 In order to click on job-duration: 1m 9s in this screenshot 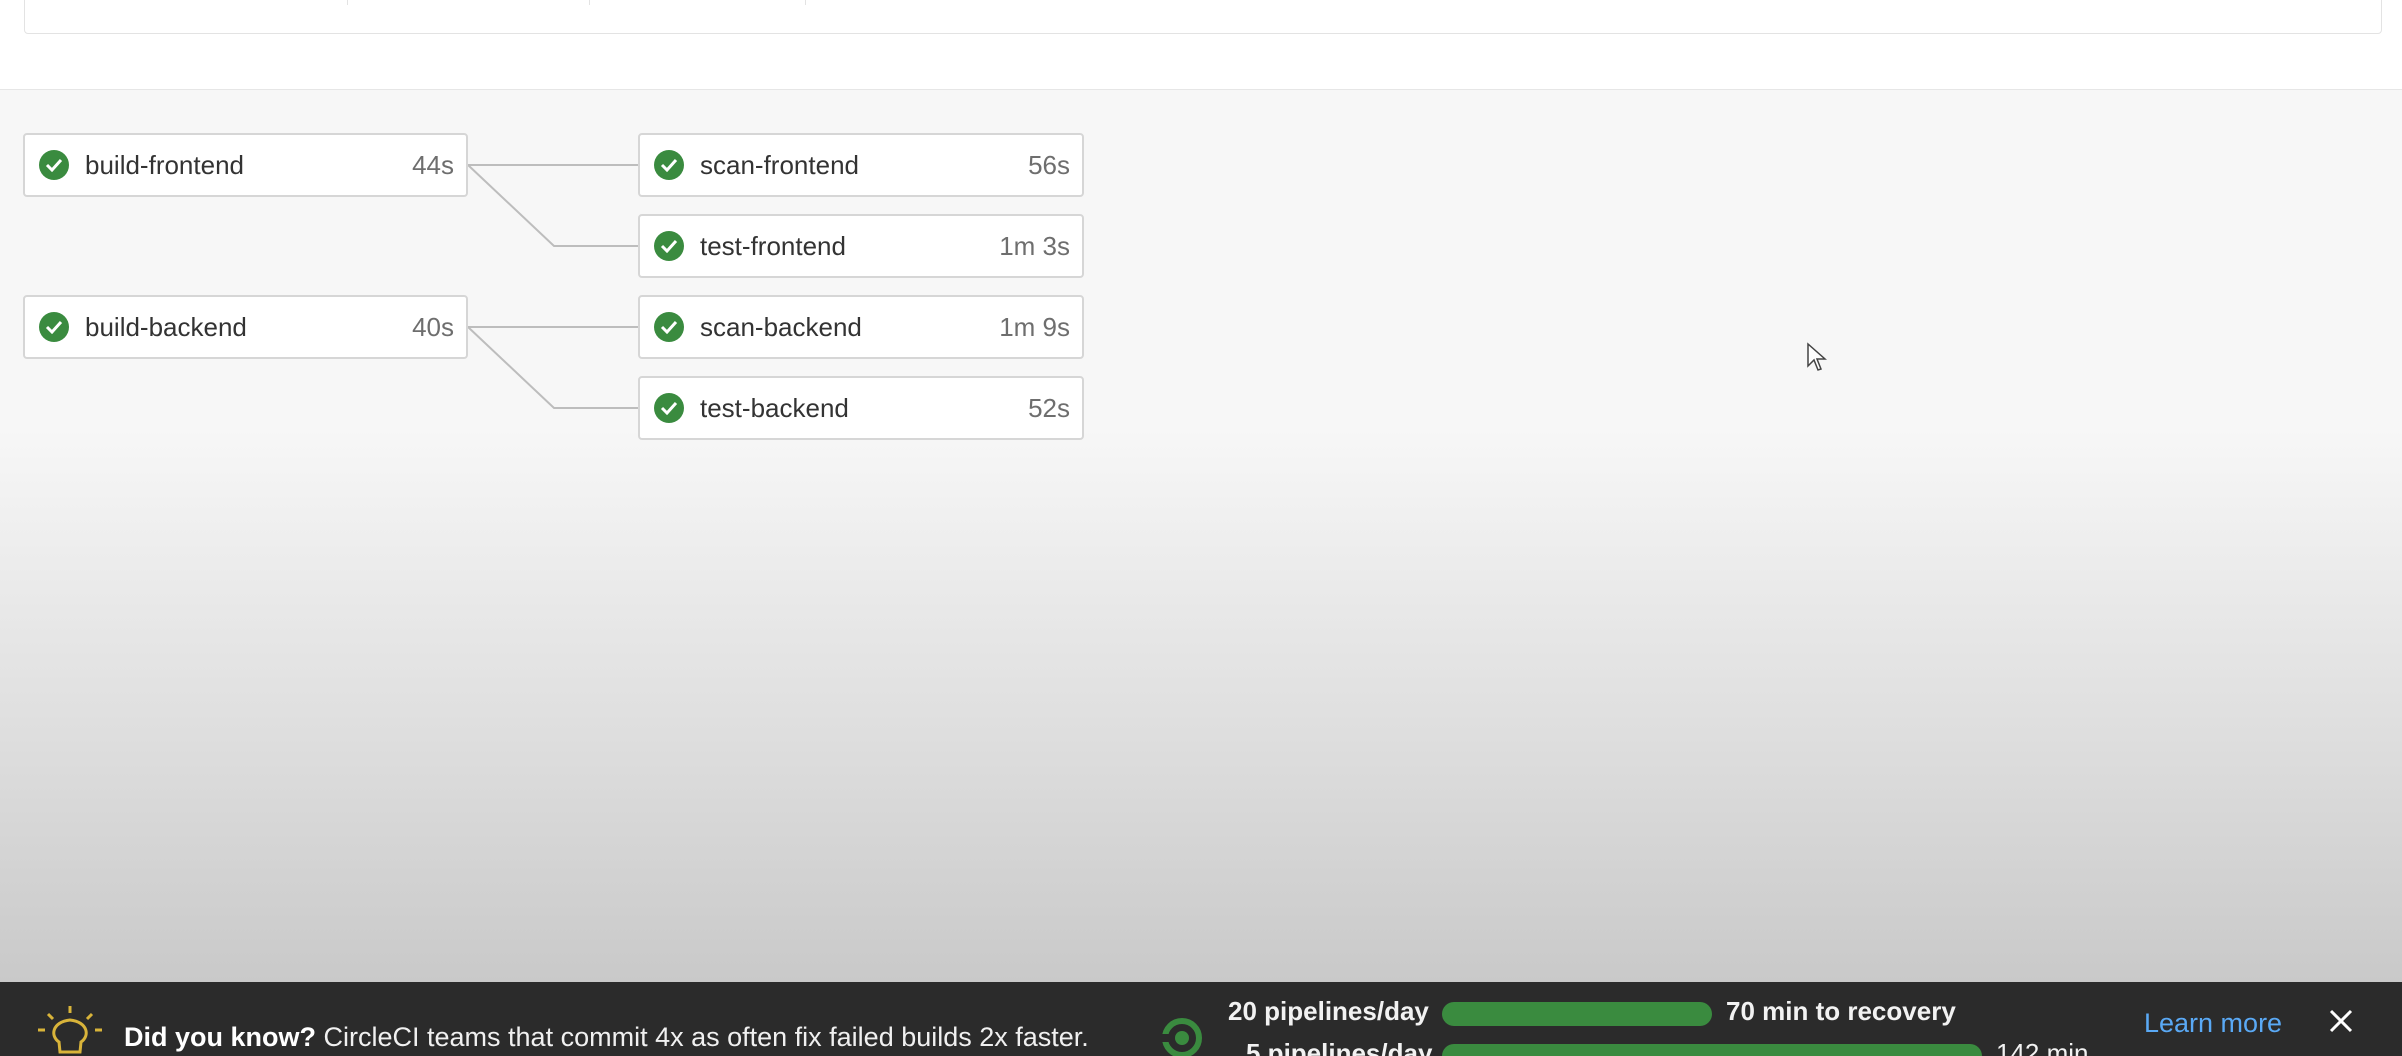, I will do `click(1034, 326)`.